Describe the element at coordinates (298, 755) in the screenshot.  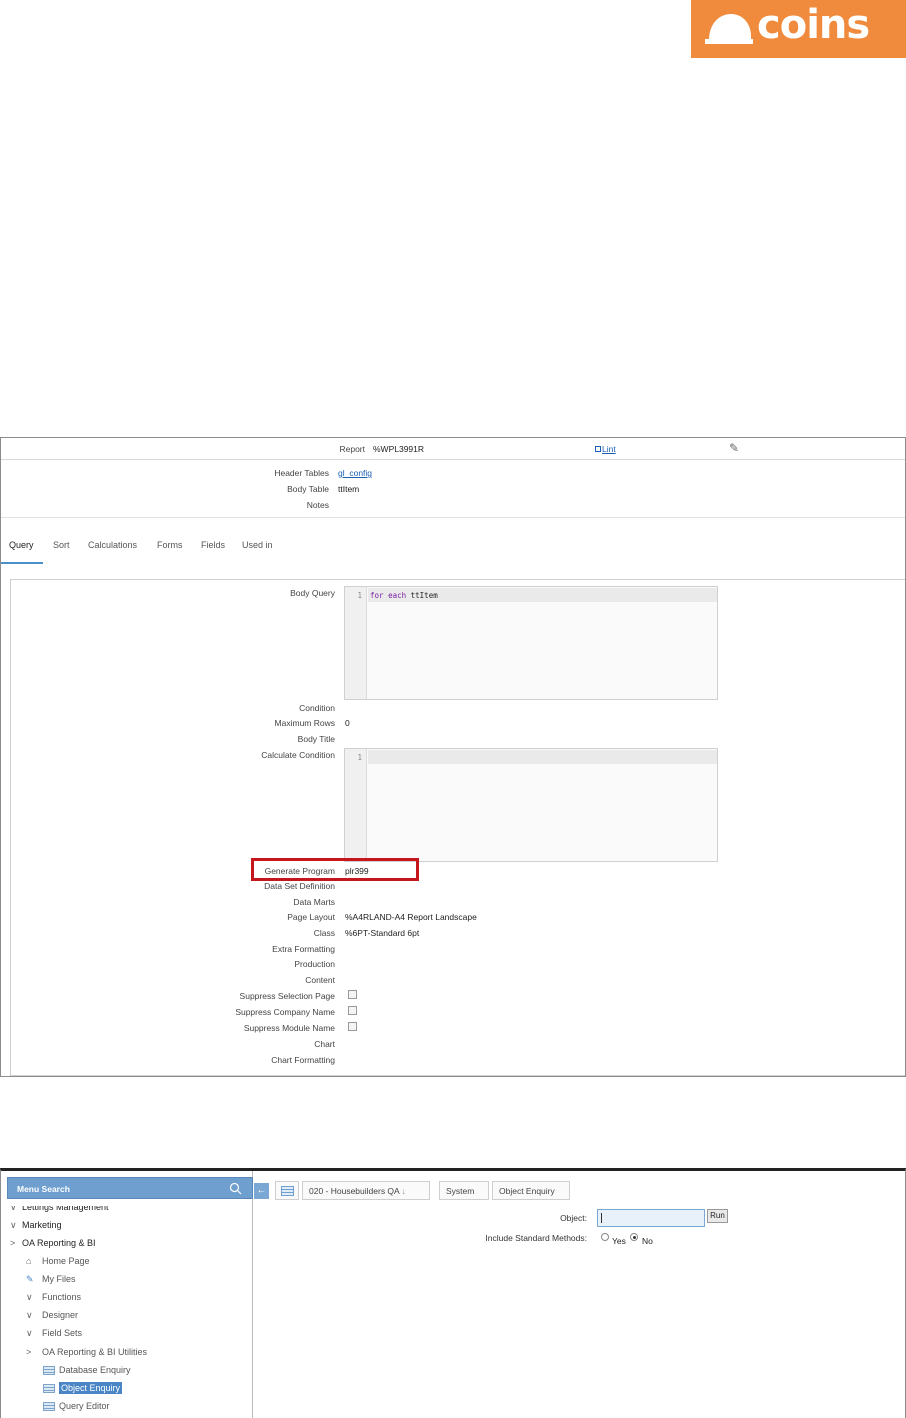
I see `calc-condition-label: Calculate Condition` at that location.